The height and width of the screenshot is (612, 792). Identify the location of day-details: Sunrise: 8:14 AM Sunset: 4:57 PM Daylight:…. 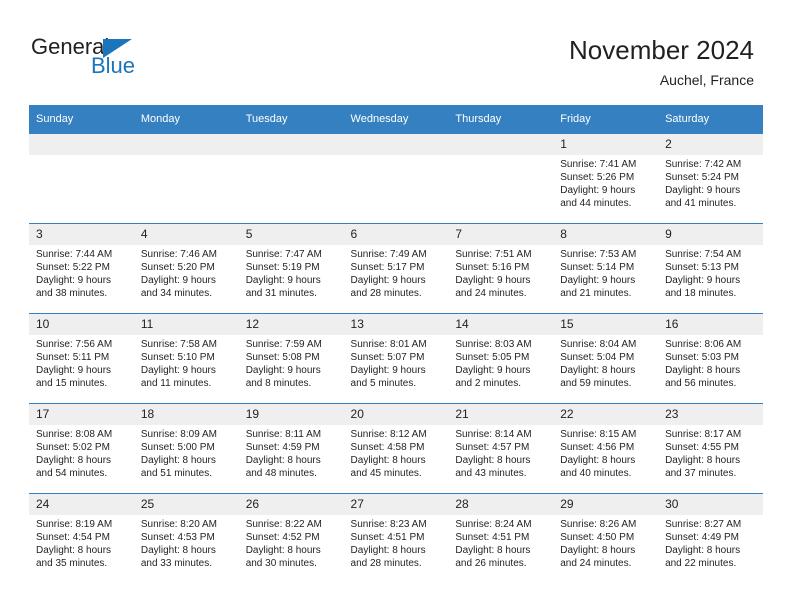
(500, 452).